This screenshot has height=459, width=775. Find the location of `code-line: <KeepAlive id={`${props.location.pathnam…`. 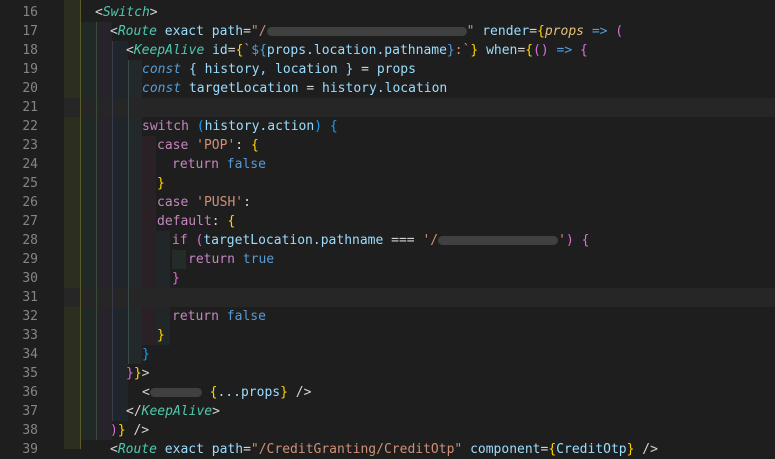

code-line: <KeepAlive id={`${props.location.pathnam… is located at coordinates (357, 50).